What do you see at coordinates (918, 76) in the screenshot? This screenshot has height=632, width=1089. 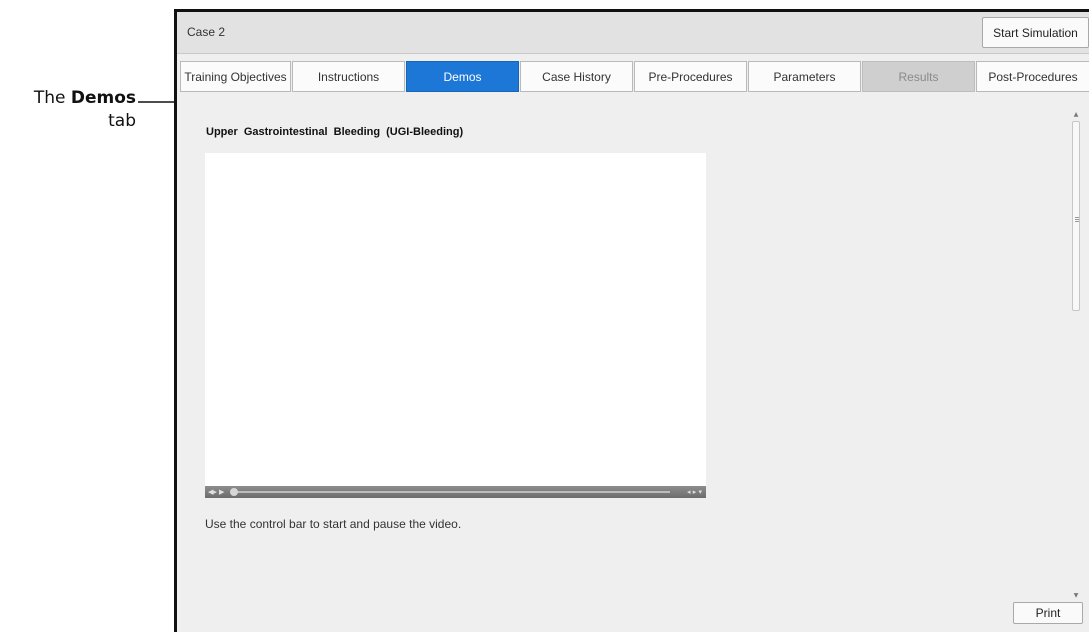 I see `tab-results: Results` at bounding box center [918, 76].